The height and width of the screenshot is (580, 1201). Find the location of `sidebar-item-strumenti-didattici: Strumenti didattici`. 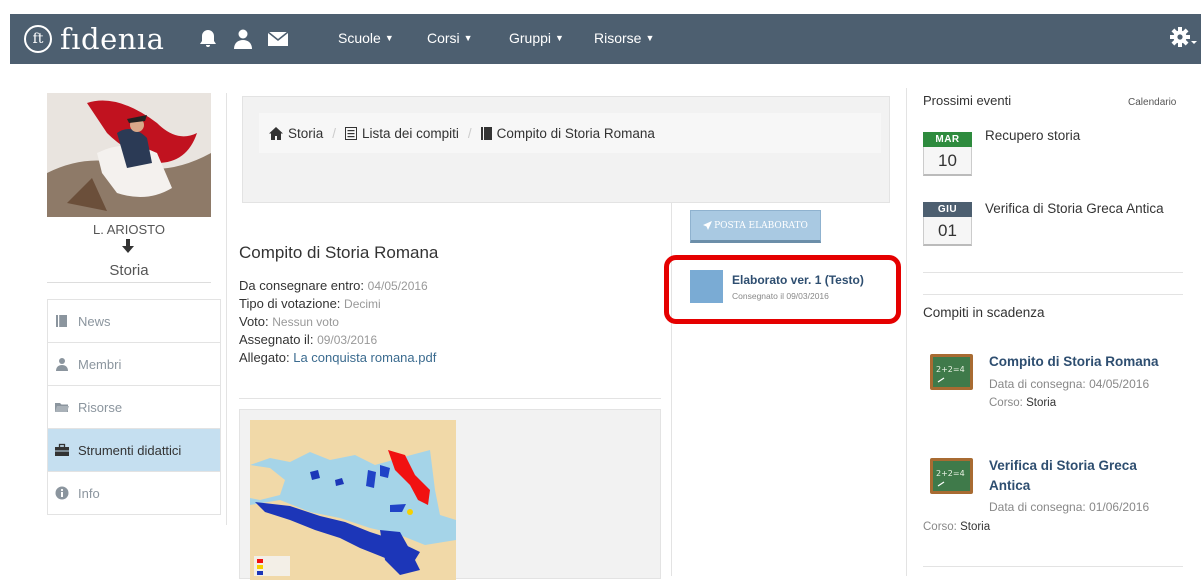

sidebar-item-strumenti-didattici: Strumenti didattici is located at coordinates (134, 449).